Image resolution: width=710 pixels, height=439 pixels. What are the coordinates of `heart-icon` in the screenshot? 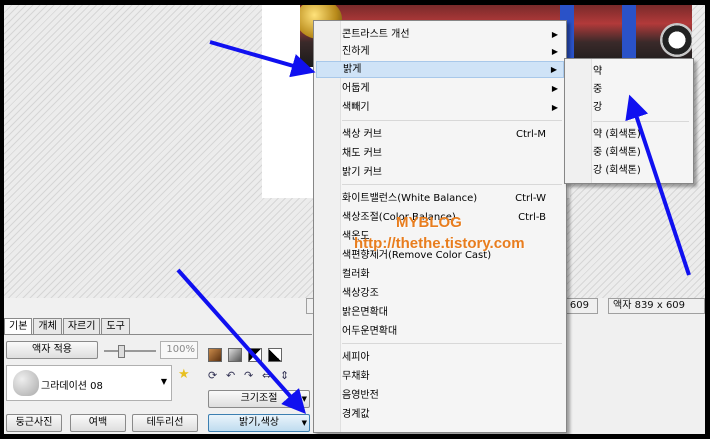 It's located at (26, 383).